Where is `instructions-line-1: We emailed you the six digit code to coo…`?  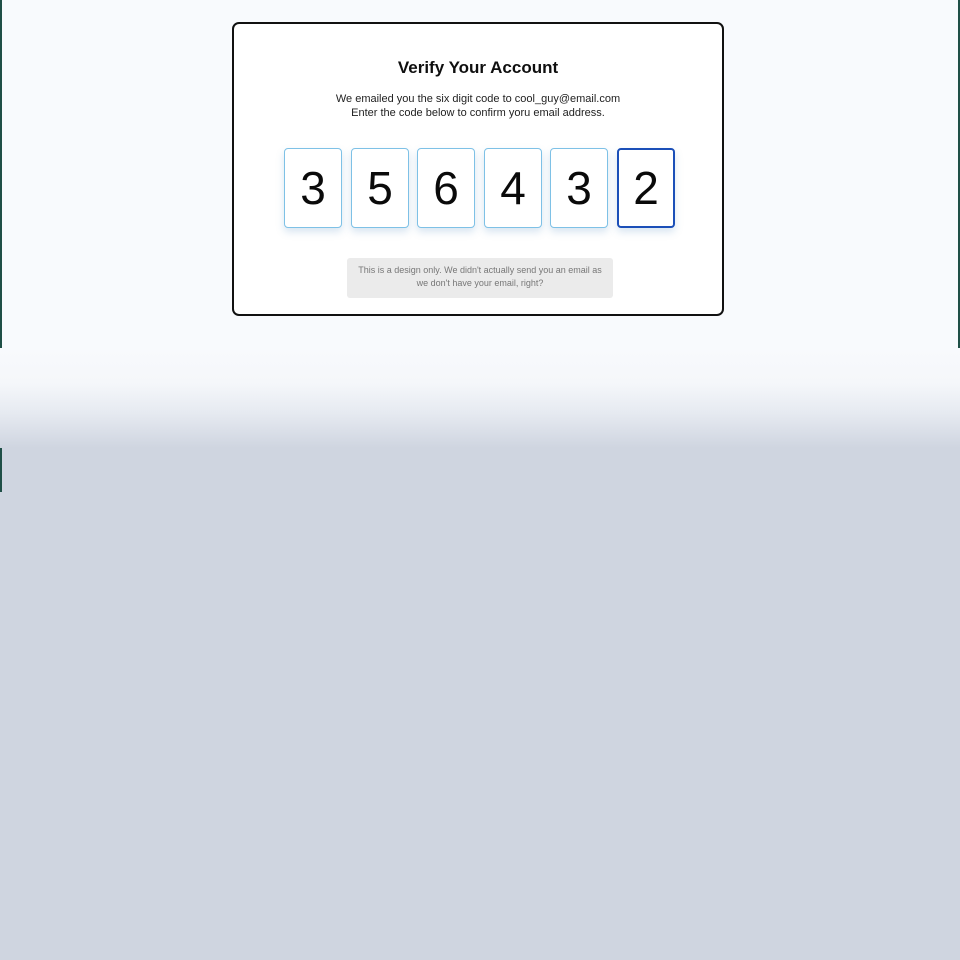
instructions-line-1: We emailed you the six digit code to coo… is located at coordinates (478, 99).